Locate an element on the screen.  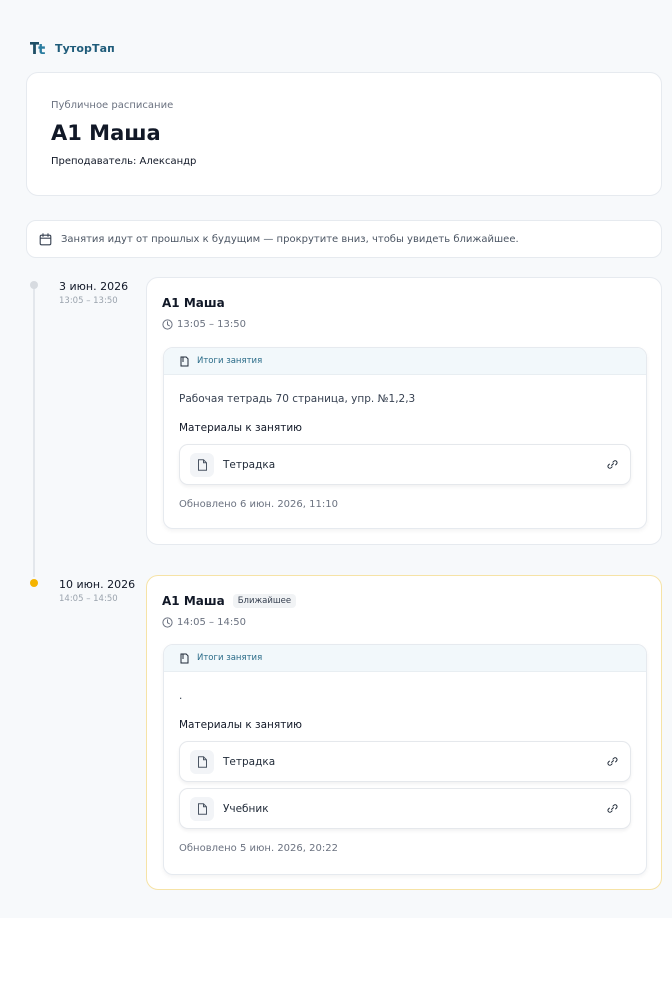
lesson-title-row: A1 Маша is located at coordinates (193, 303).